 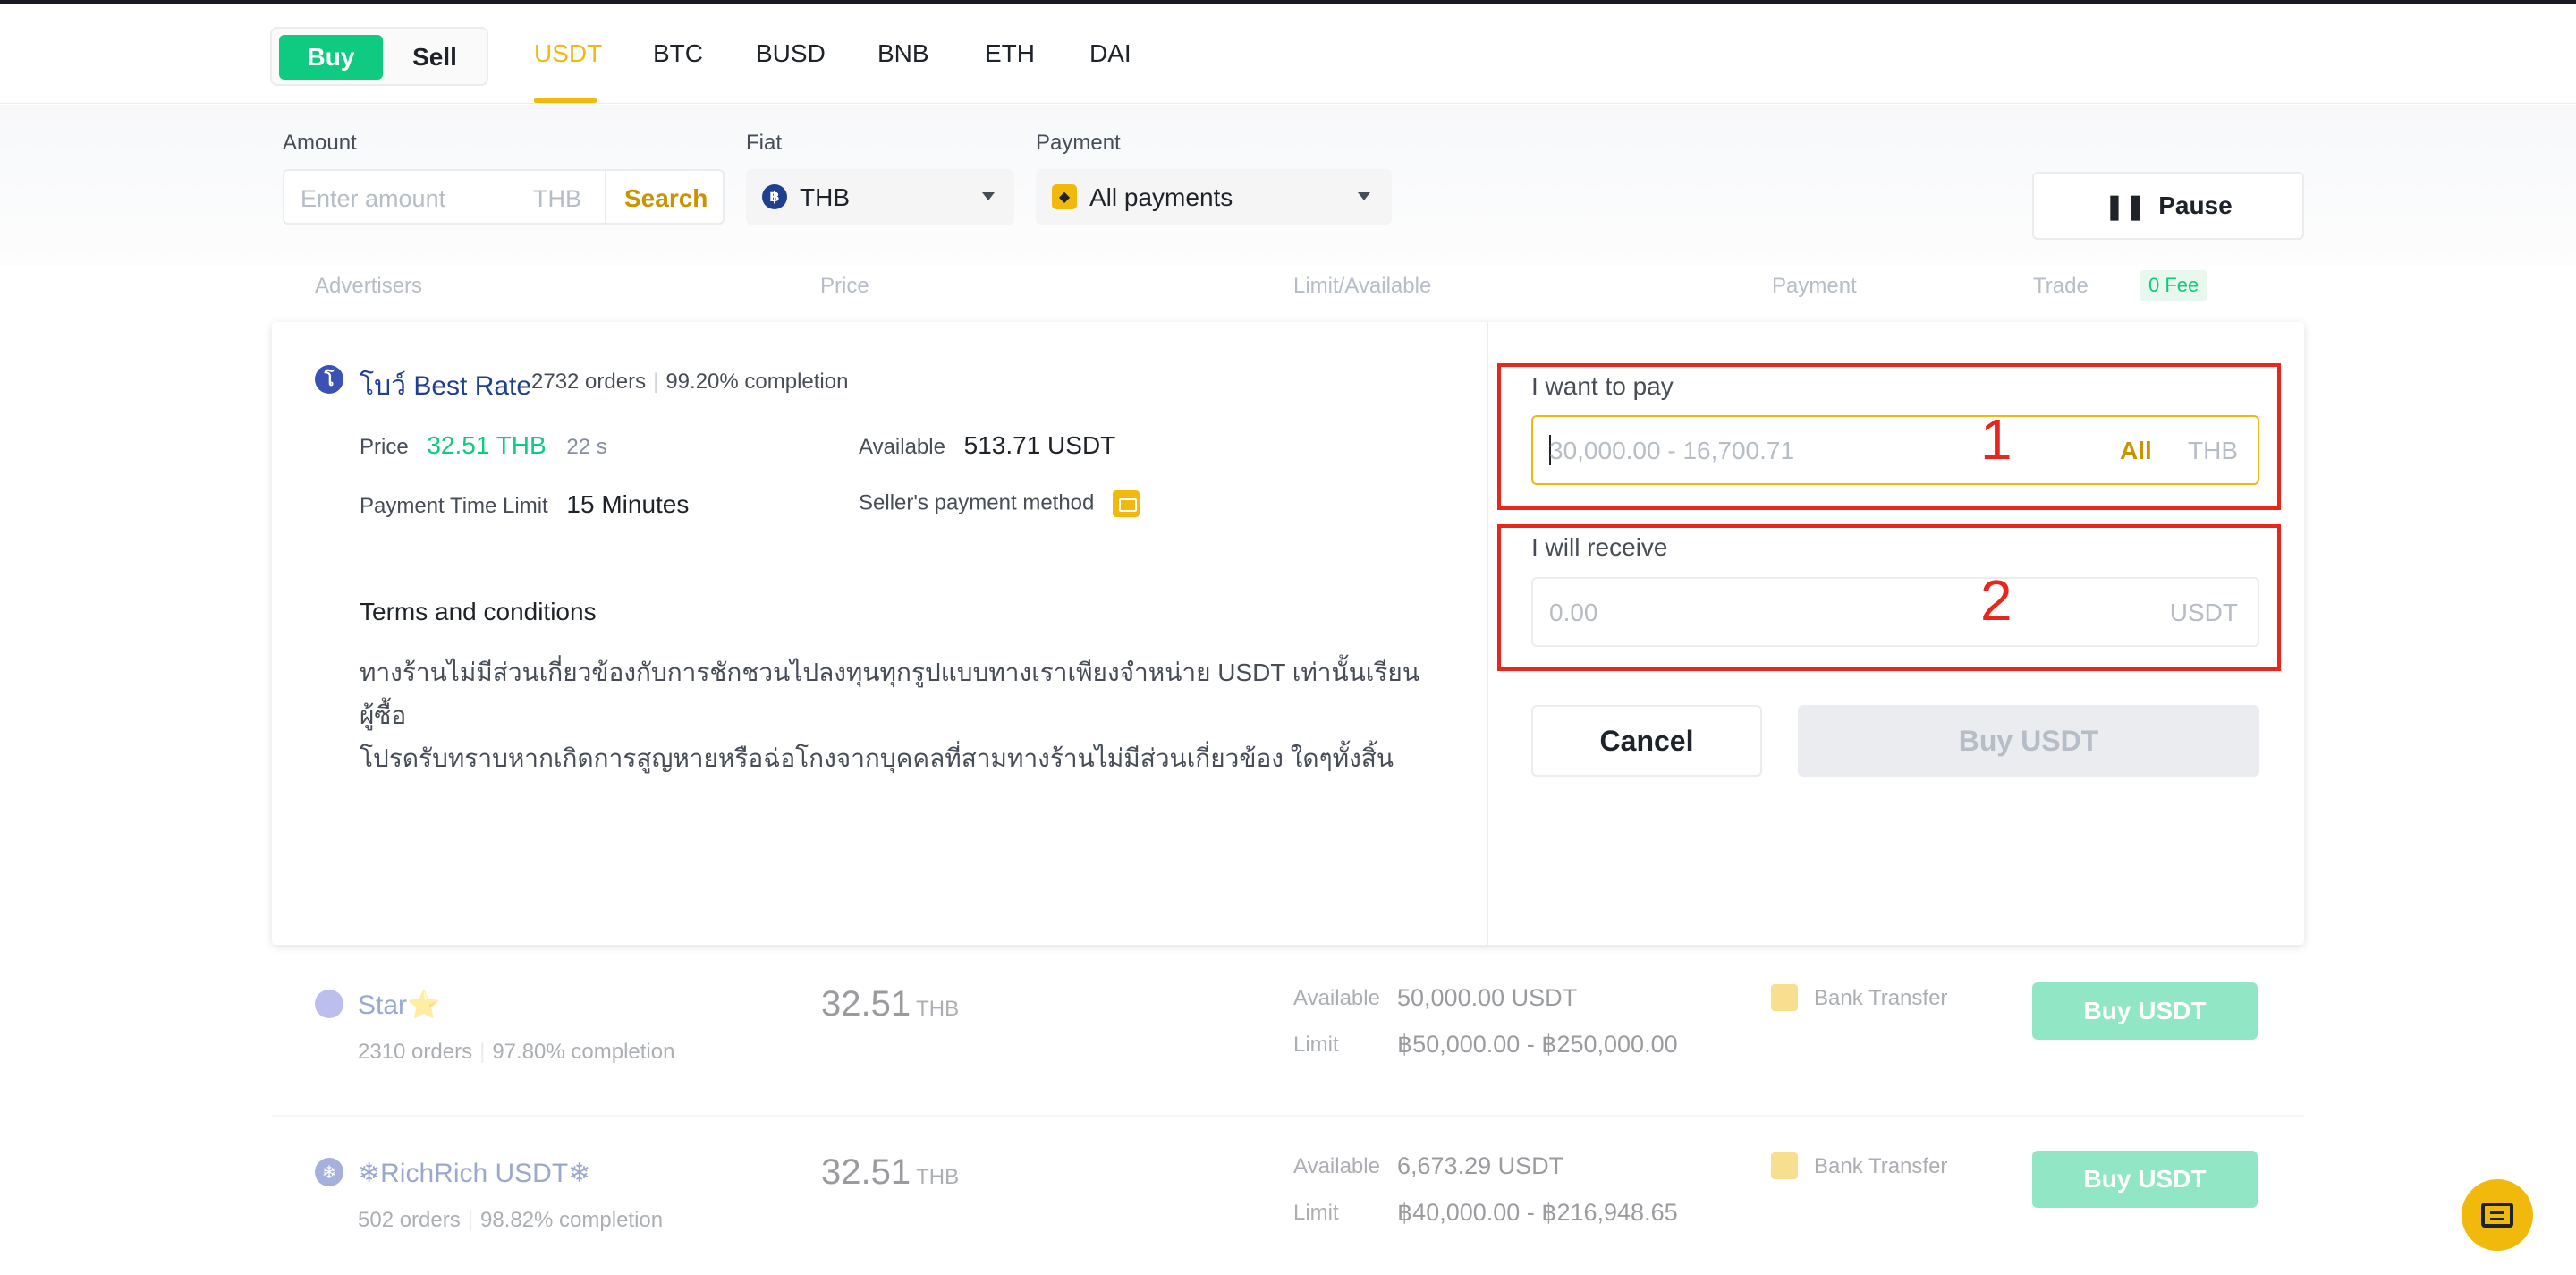 What do you see at coordinates (589, 382) in the screenshot?
I see `order-count: 2732 orders` at bounding box center [589, 382].